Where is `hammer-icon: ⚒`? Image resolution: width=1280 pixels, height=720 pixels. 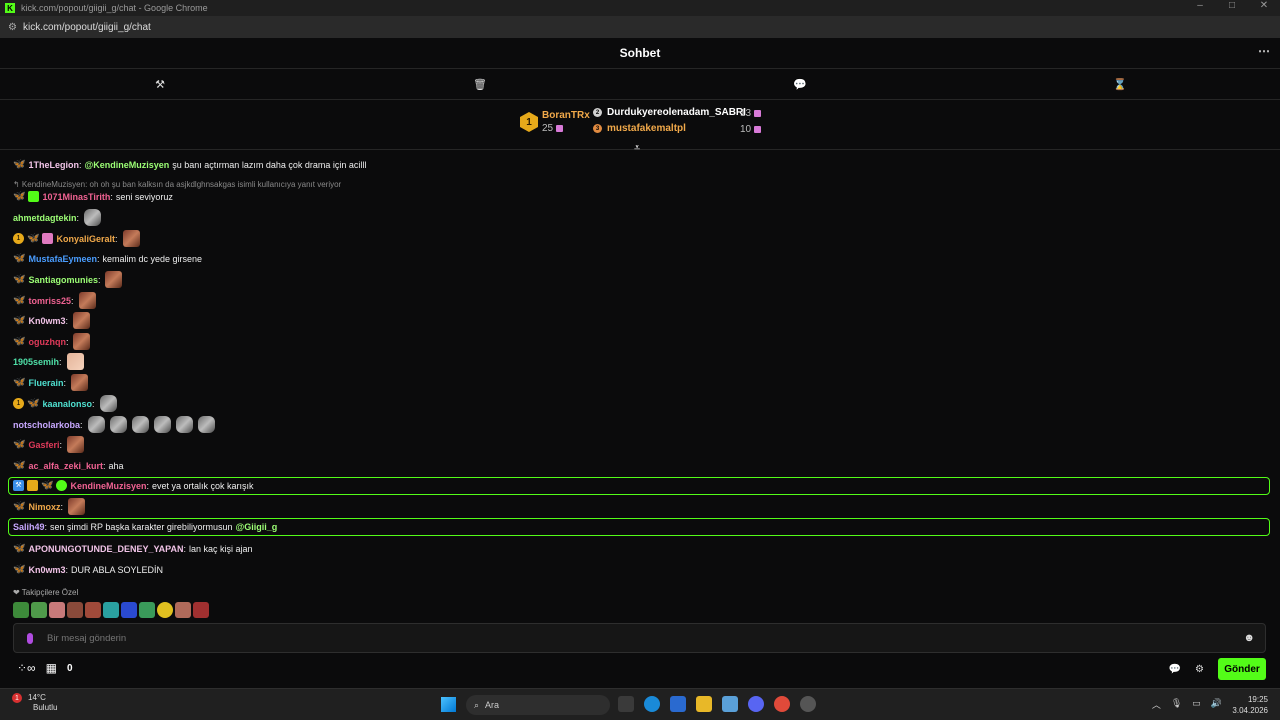 hammer-icon: ⚒ is located at coordinates (160, 84).